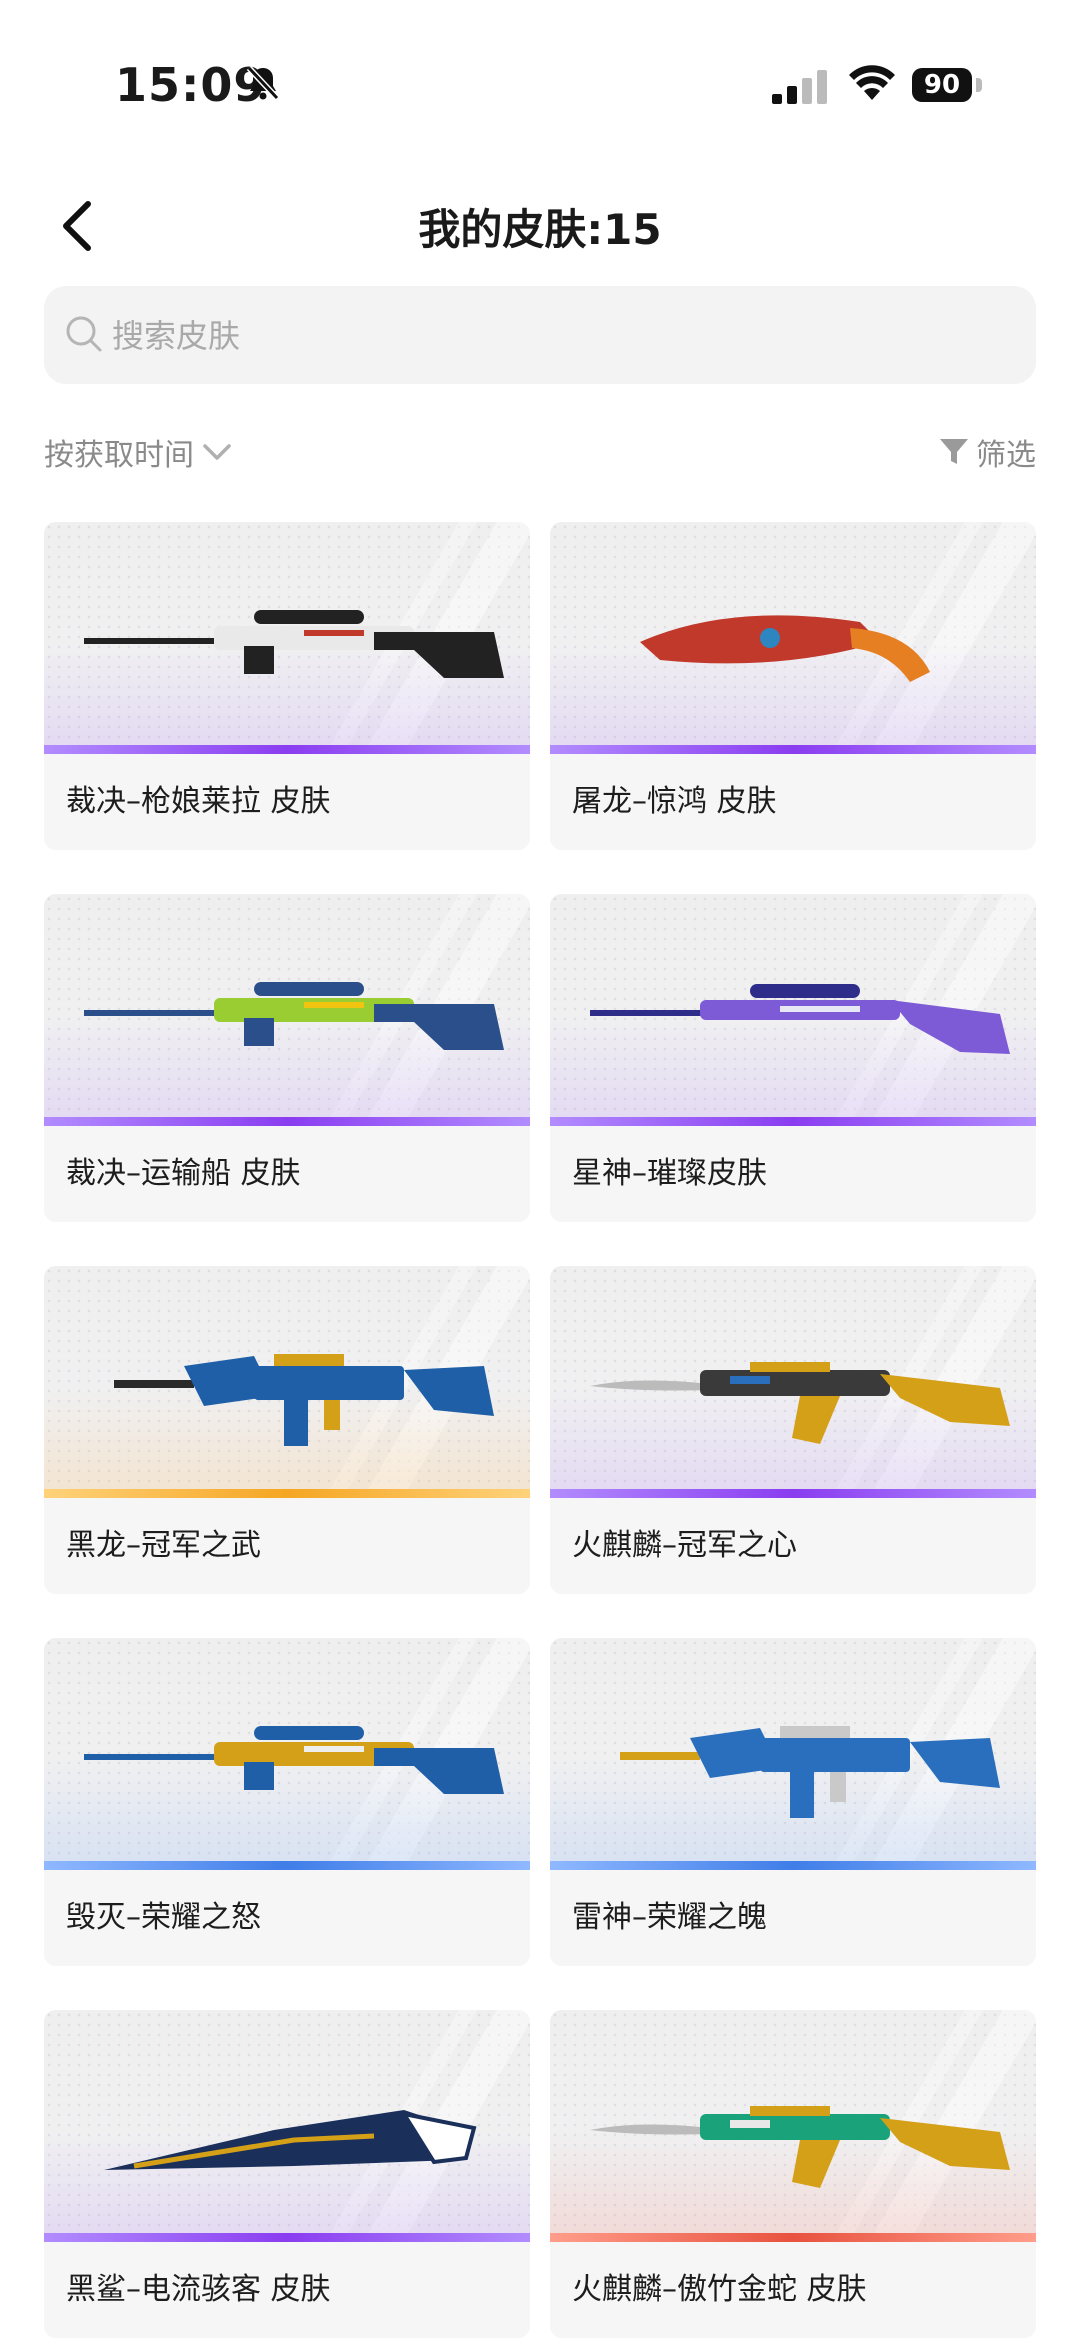 The width and height of the screenshot is (1080, 2348). Describe the element at coordinates (800, 1019) in the screenshot. I see `weapon-rifle-image` at that location.